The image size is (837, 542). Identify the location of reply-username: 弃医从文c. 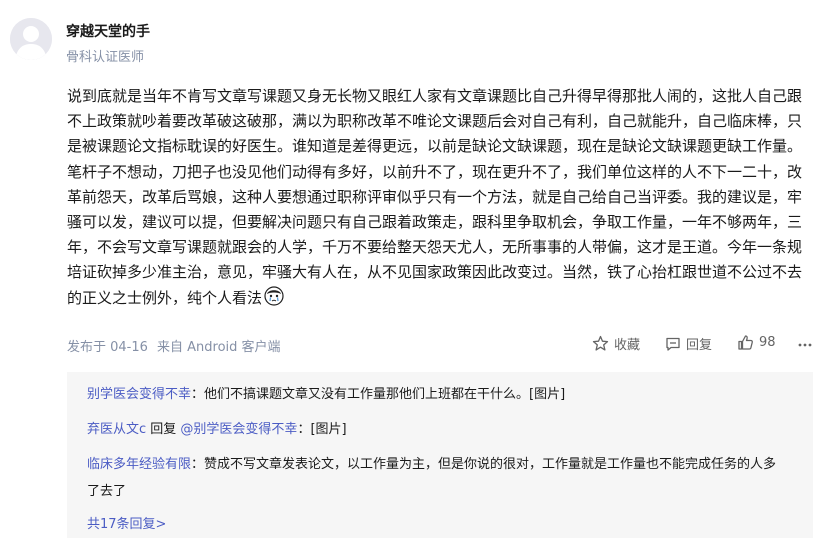
(116, 429).